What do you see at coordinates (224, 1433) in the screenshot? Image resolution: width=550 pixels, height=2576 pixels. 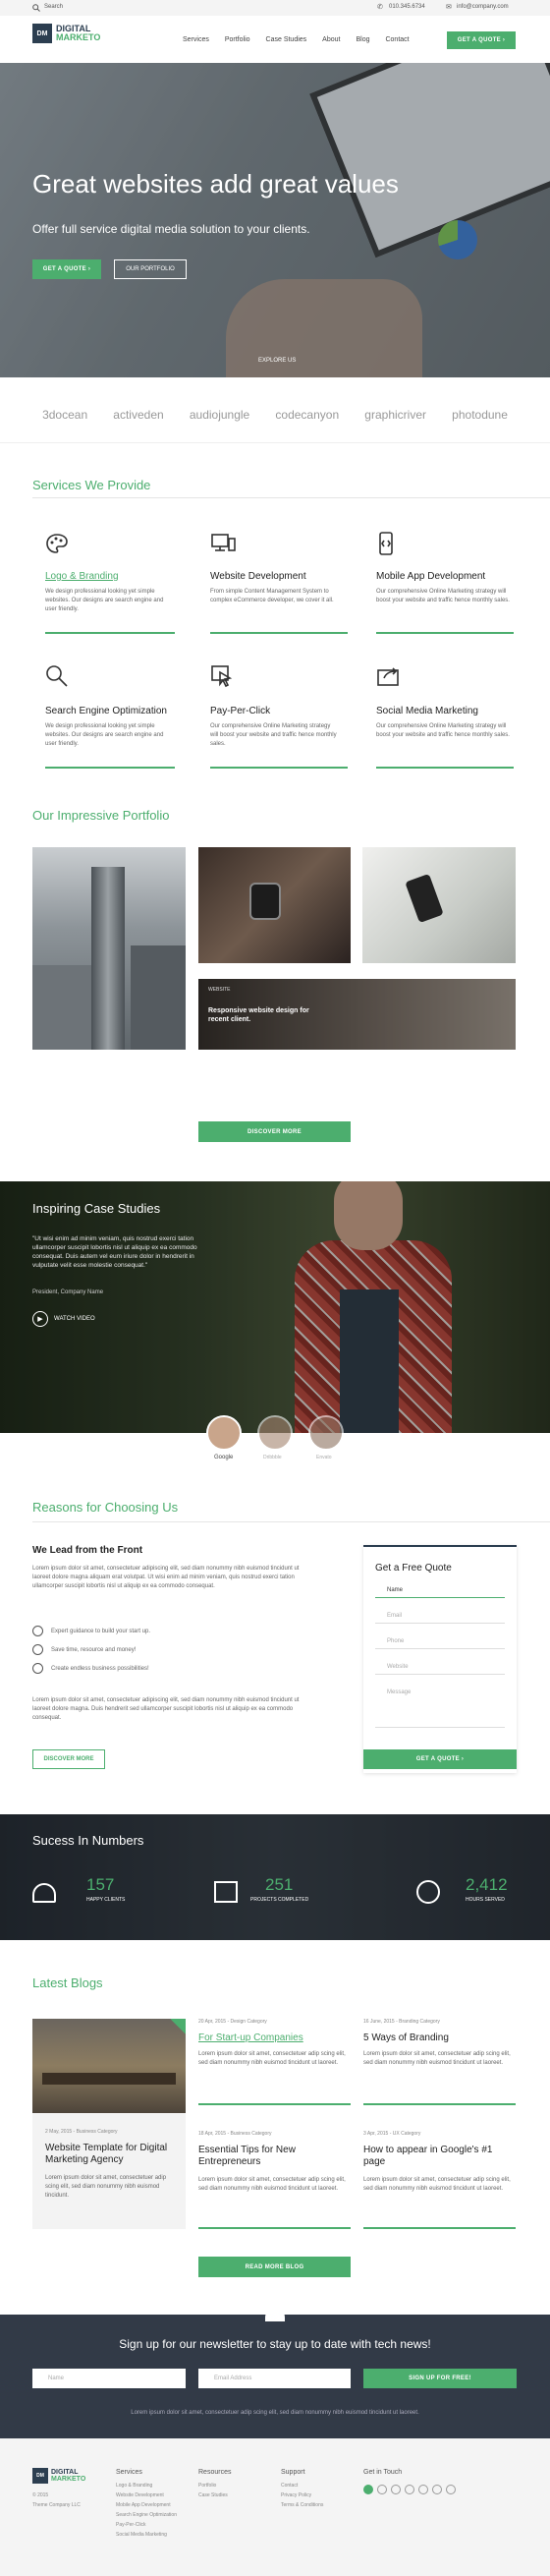 I see `client-avatar-google` at bounding box center [224, 1433].